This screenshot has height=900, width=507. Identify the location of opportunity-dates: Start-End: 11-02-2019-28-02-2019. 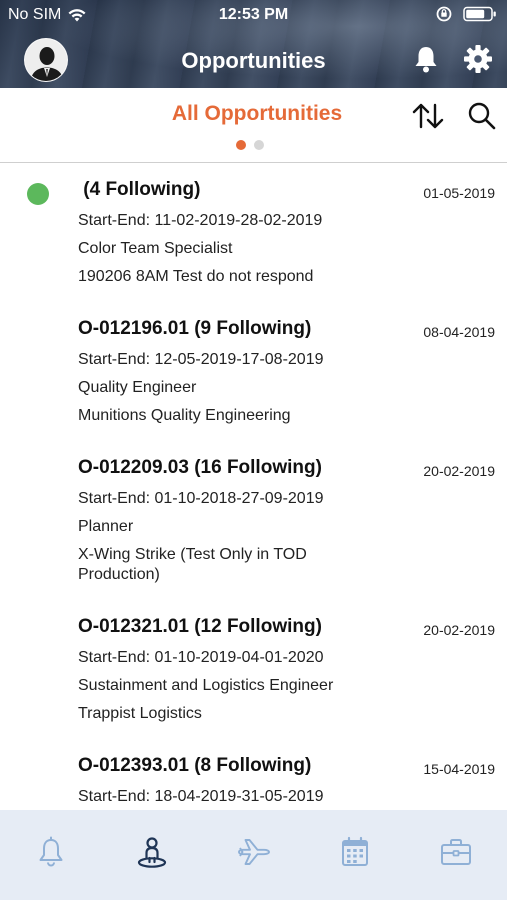
(200, 220).